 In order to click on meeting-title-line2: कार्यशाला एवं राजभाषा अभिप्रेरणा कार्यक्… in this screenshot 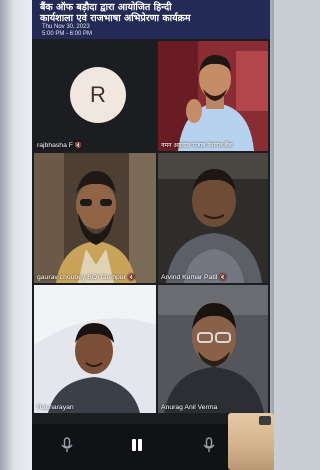, I will do `click(115, 18)`.